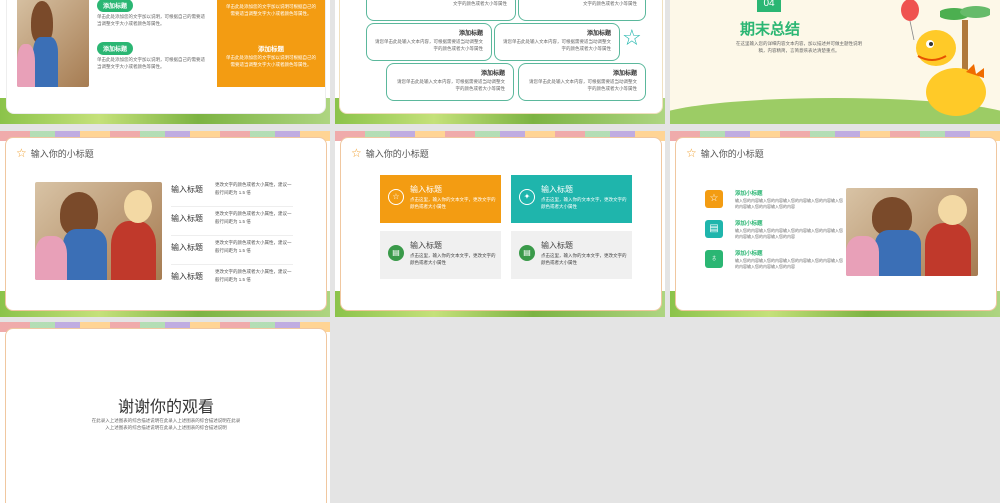 The height and width of the screenshot is (503, 1000). I want to click on outline-box-2: 文字的颜色或者大小等属性, so click(582, 10).